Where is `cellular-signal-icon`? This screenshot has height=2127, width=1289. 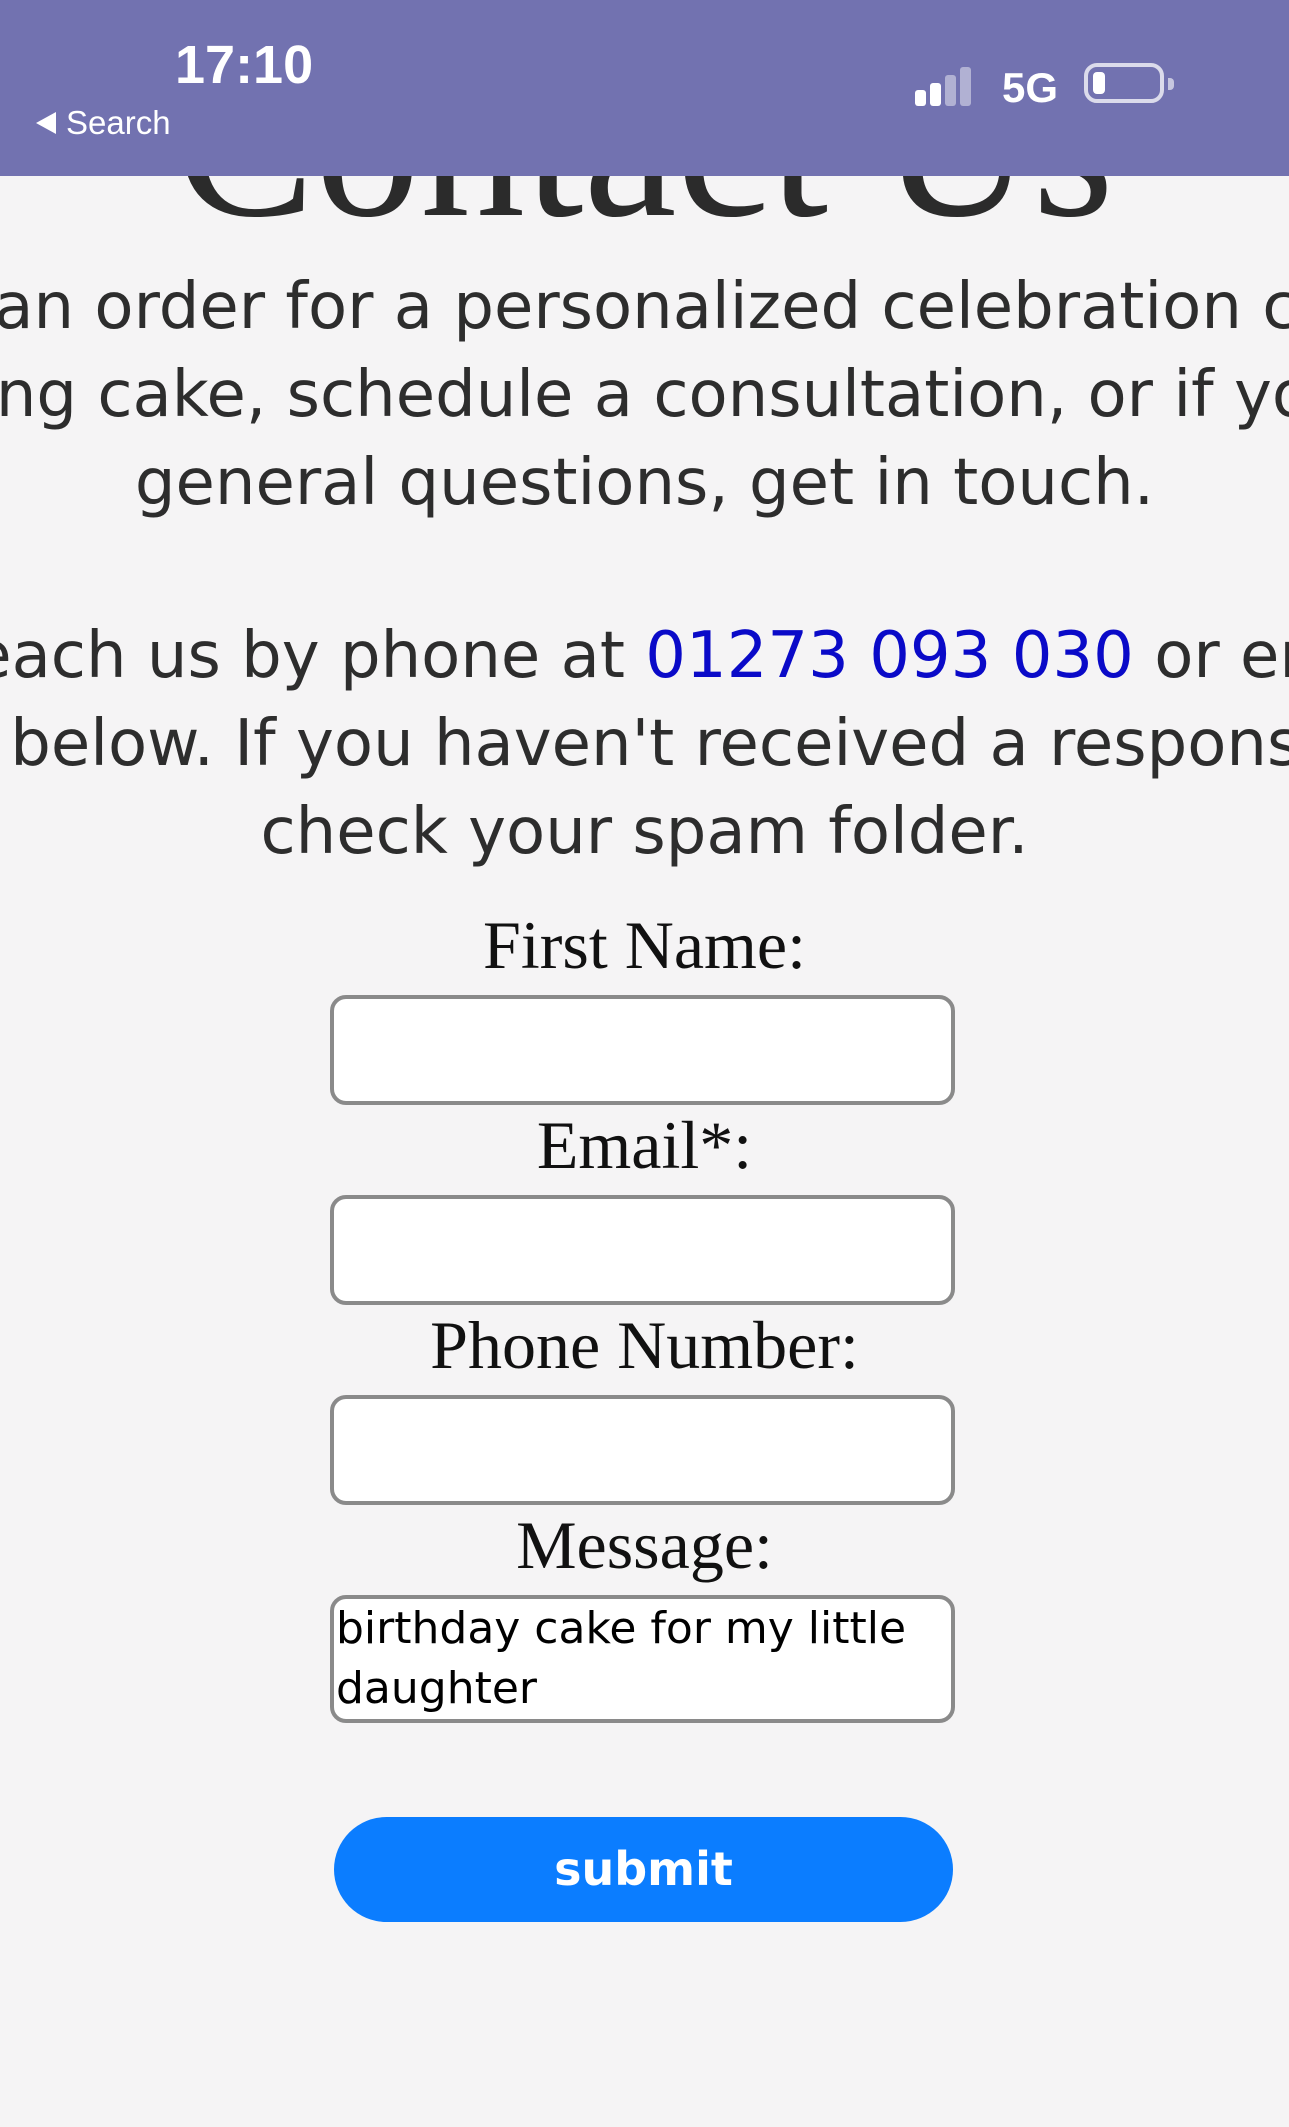
cellular-signal-icon is located at coordinates (947, 86).